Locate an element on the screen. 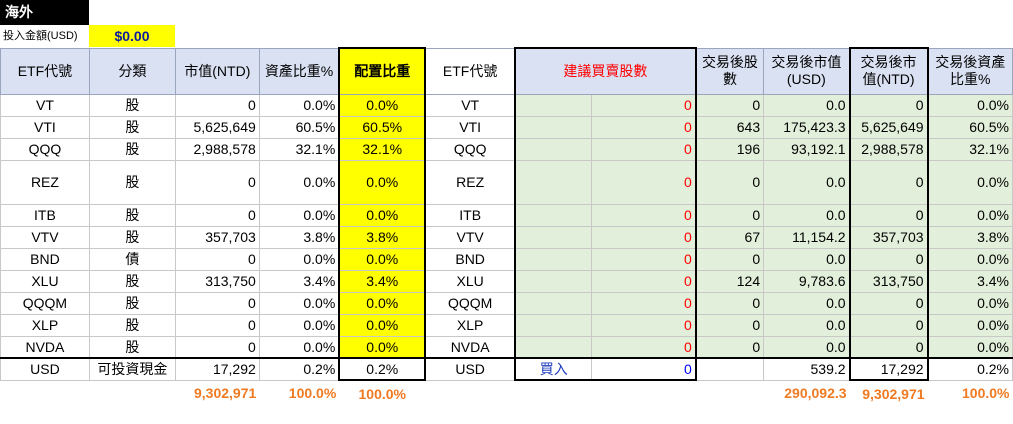 The image size is (1013, 424). cell-etf-code: USD is located at coordinates (45, 369).